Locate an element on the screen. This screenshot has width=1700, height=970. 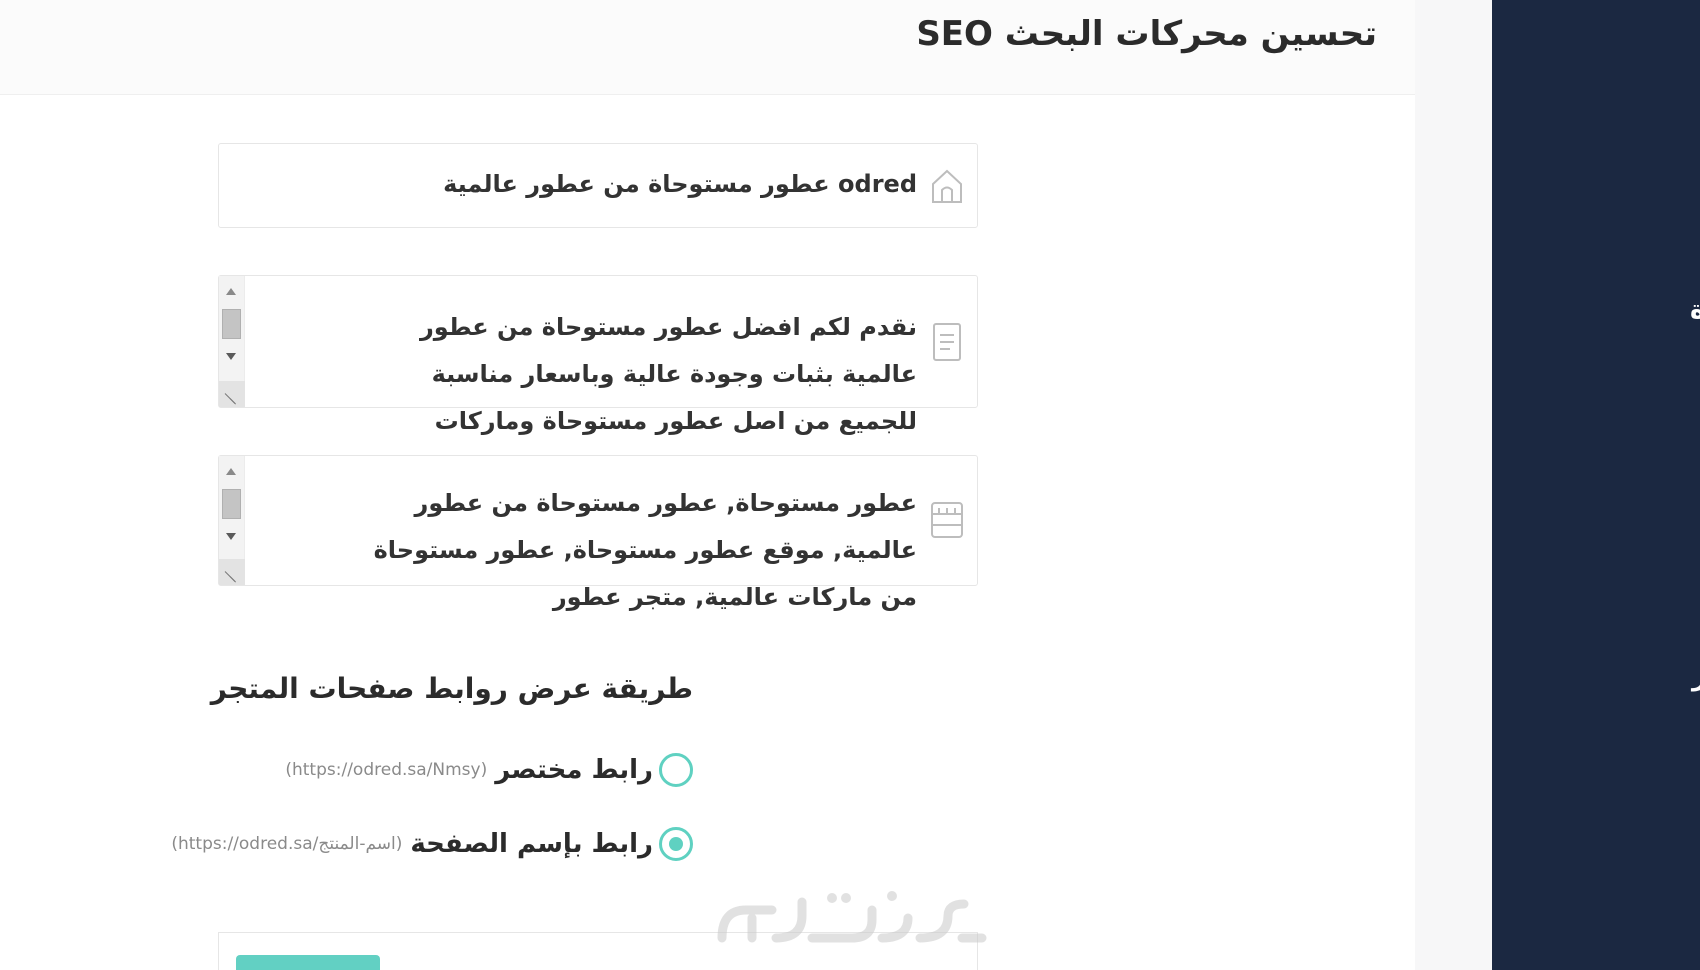
watermark-logo is located at coordinates (852, 917).